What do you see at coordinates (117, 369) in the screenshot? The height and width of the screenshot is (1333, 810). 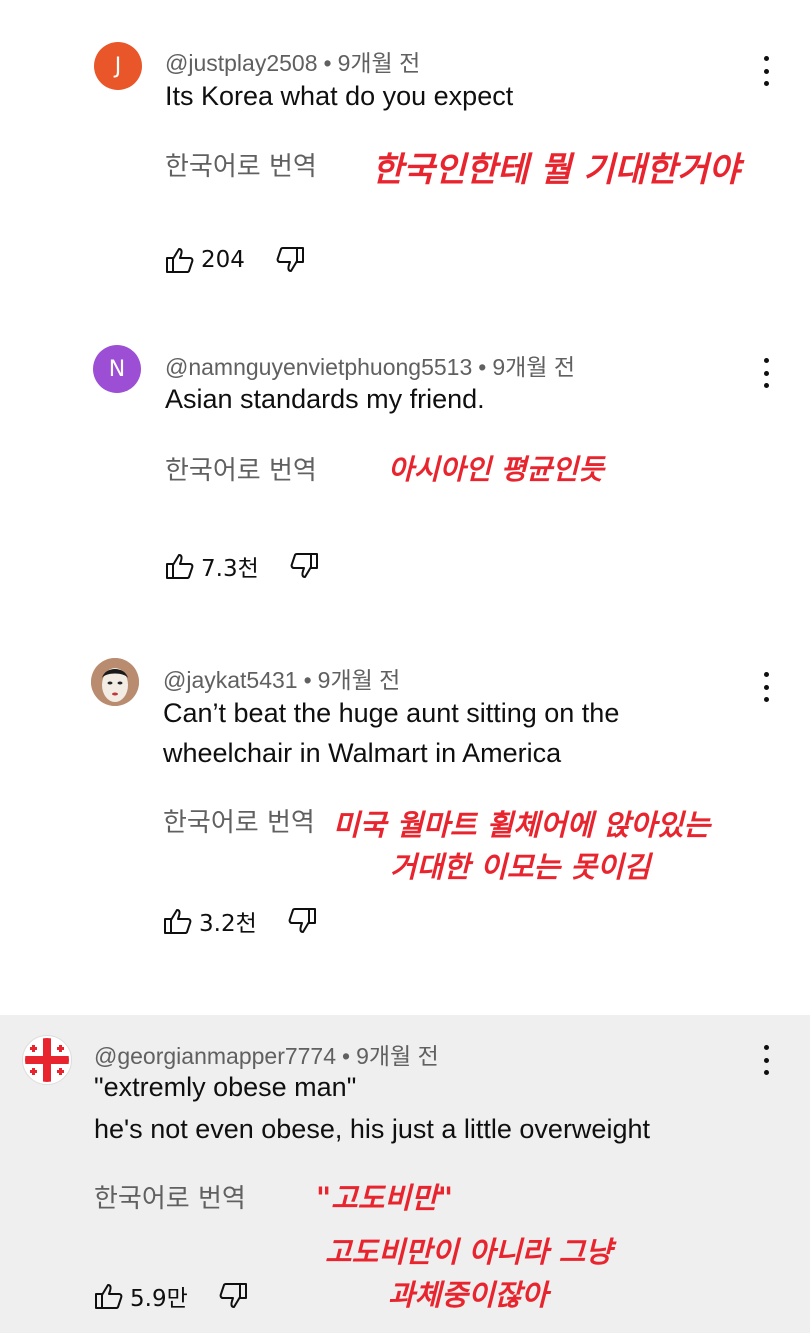 I see `avatar: N` at bounding box center [117, 369].